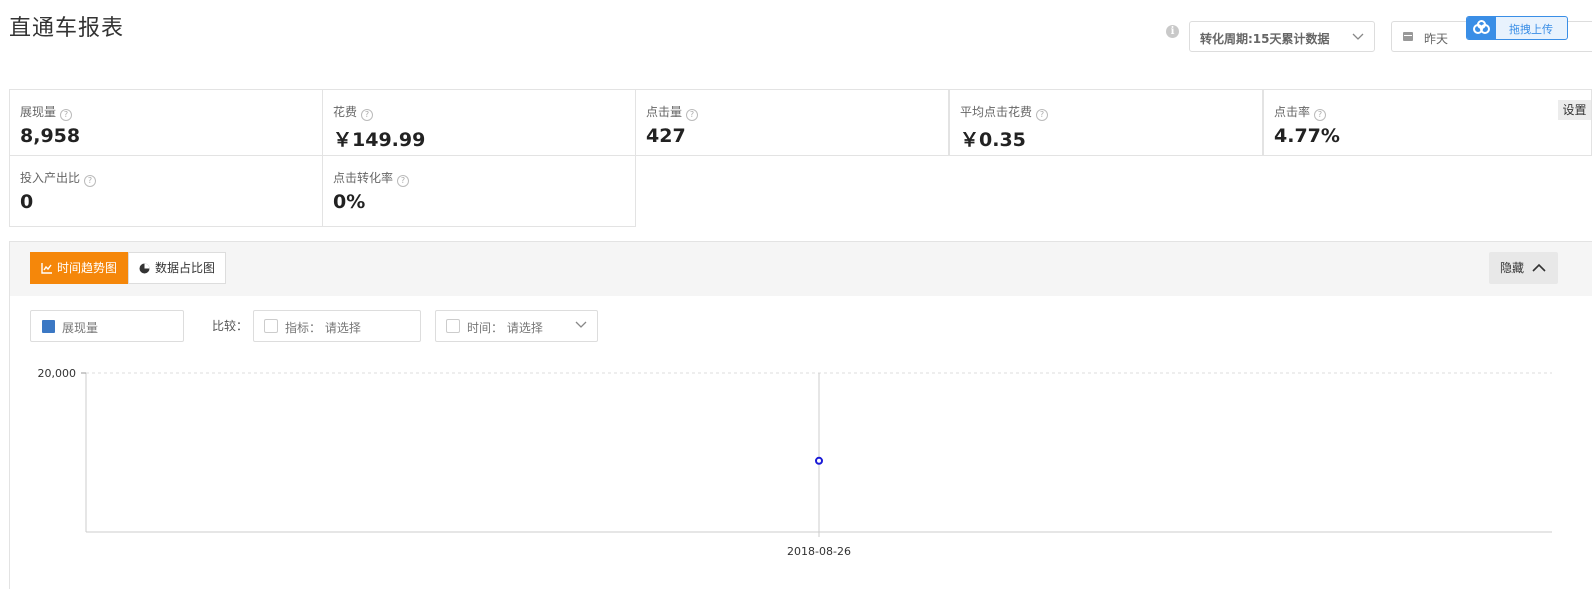 This screenshot has height=589, width=1592. Describe the element at coordinates (819, 551) in the screenshot. I see `x-tick-label: 2018-08-26` at that location.